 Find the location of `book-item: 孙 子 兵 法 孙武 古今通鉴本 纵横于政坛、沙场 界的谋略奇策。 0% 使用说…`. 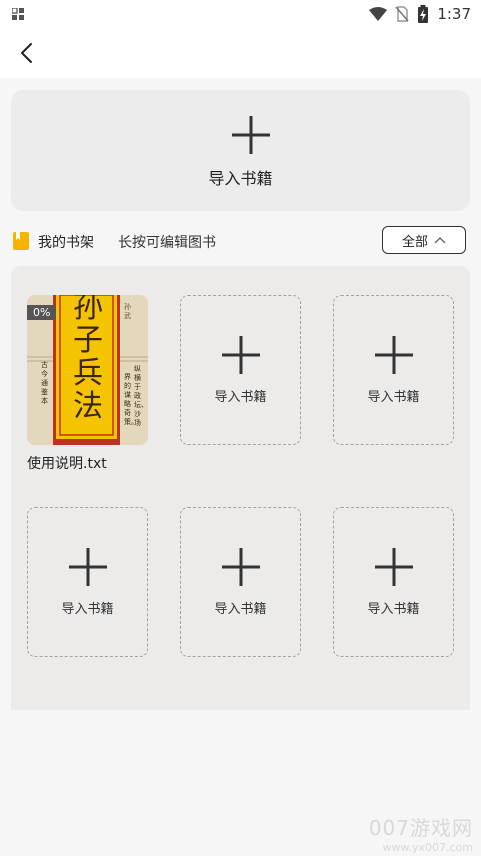

book-item: 孙 子 兵 法 孙武 古今通鉴本 纵横于政坛、沙场 界的谋略奇策。 0% 使用说… is located at coordinates (87, 383).